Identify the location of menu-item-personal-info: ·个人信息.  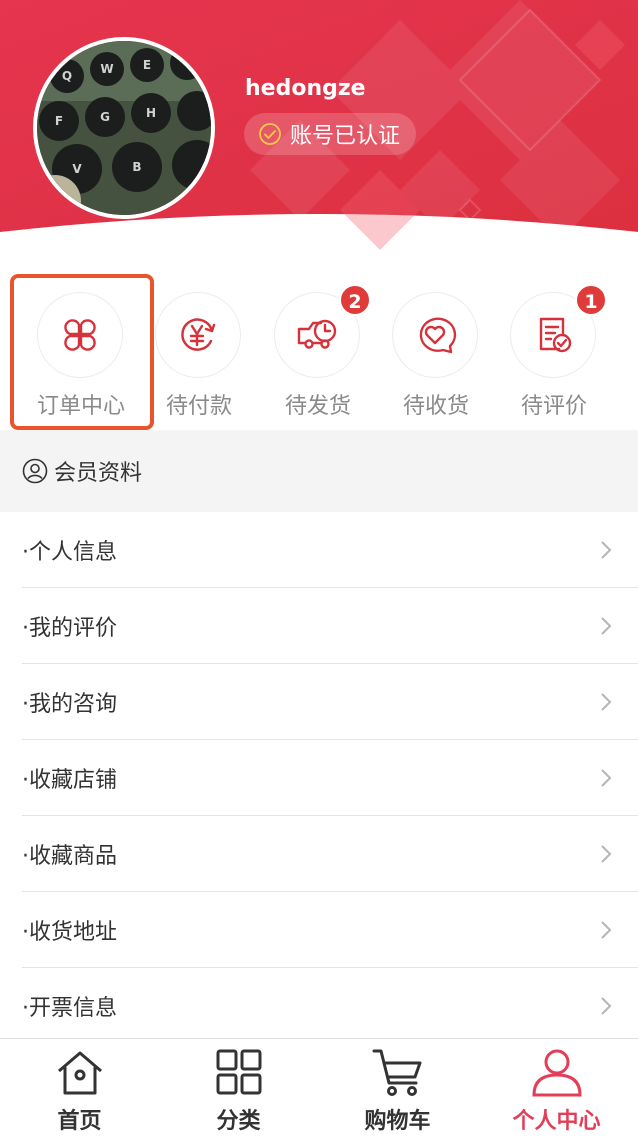
(330, 550).